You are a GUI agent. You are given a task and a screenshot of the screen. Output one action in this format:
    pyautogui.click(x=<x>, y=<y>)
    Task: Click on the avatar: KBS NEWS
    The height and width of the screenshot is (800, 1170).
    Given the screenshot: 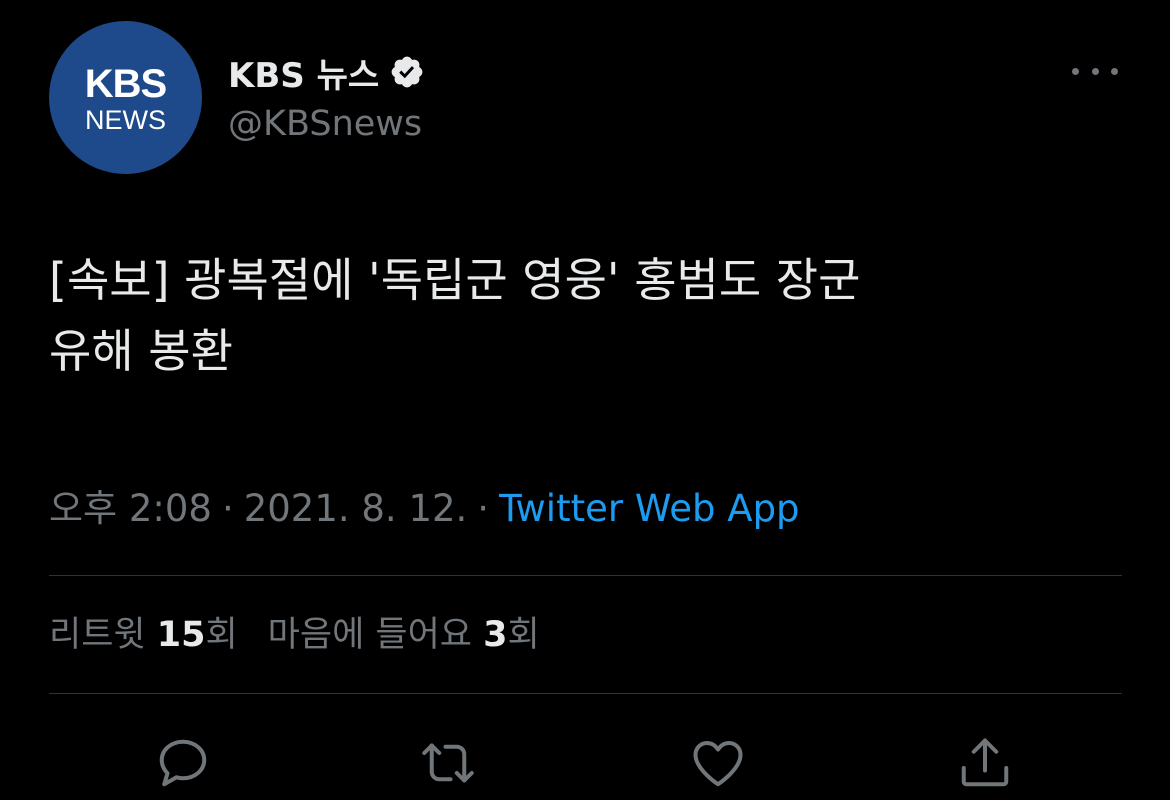 What is the action you would take?
    pyautogui.click(x=125, y=97)
    